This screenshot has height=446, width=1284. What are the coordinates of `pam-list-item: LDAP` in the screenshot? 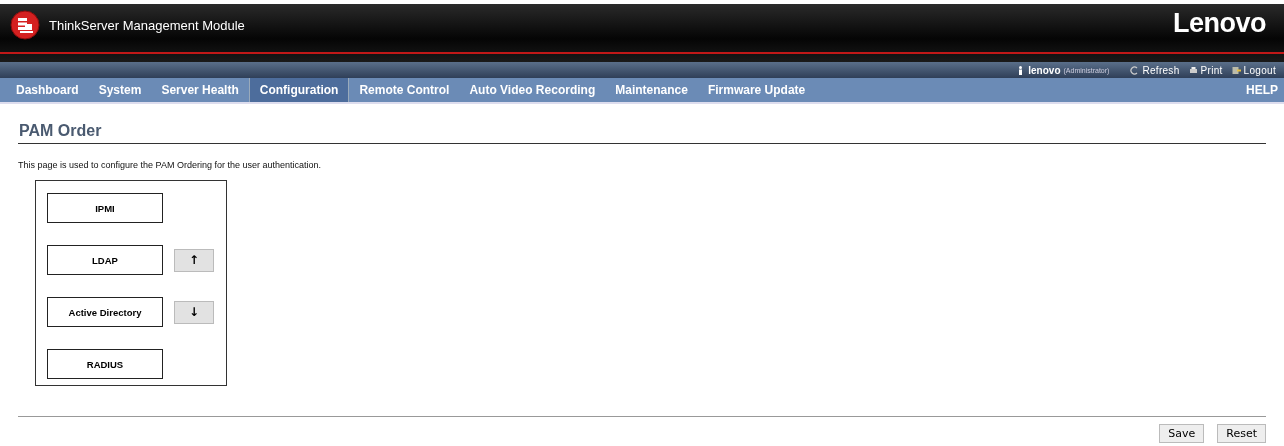 It's located at (105, 260).